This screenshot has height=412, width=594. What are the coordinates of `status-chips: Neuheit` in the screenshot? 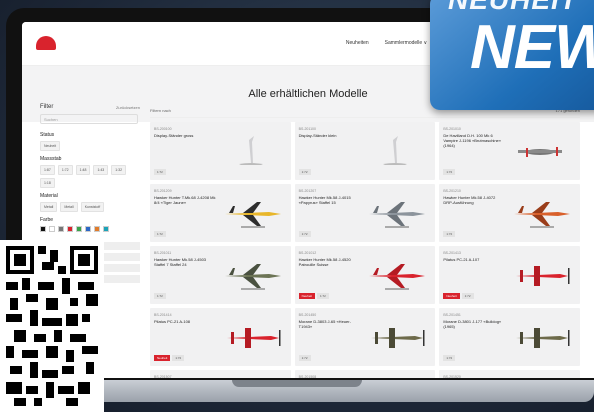 It's located at (90, 146).